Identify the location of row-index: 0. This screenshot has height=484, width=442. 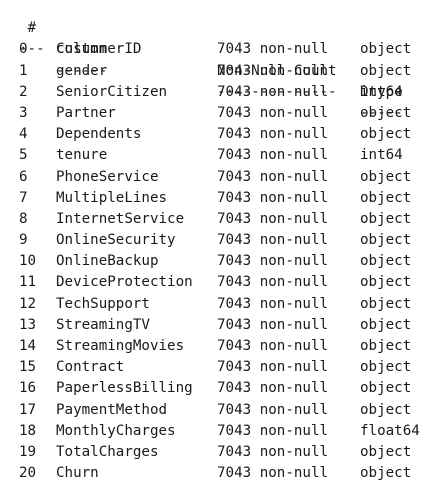
(23, 49).